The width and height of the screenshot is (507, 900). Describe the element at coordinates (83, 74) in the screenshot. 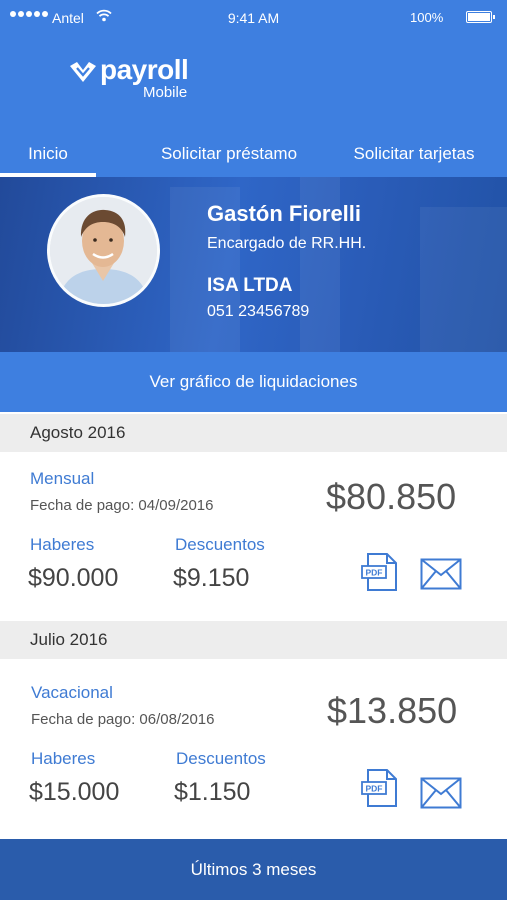

I see `logo-mark-icon` at that location.